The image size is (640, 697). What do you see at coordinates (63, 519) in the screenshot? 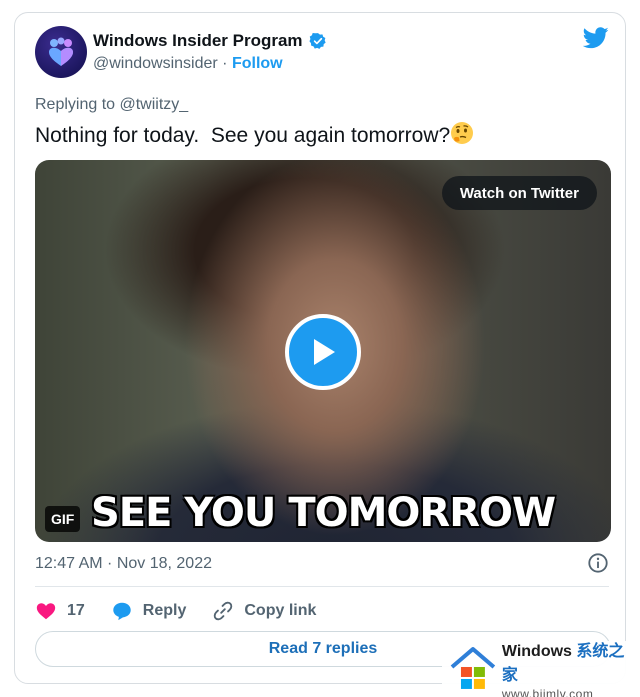
I see `gif-badge: GIF` at bounding box center [63, 519].